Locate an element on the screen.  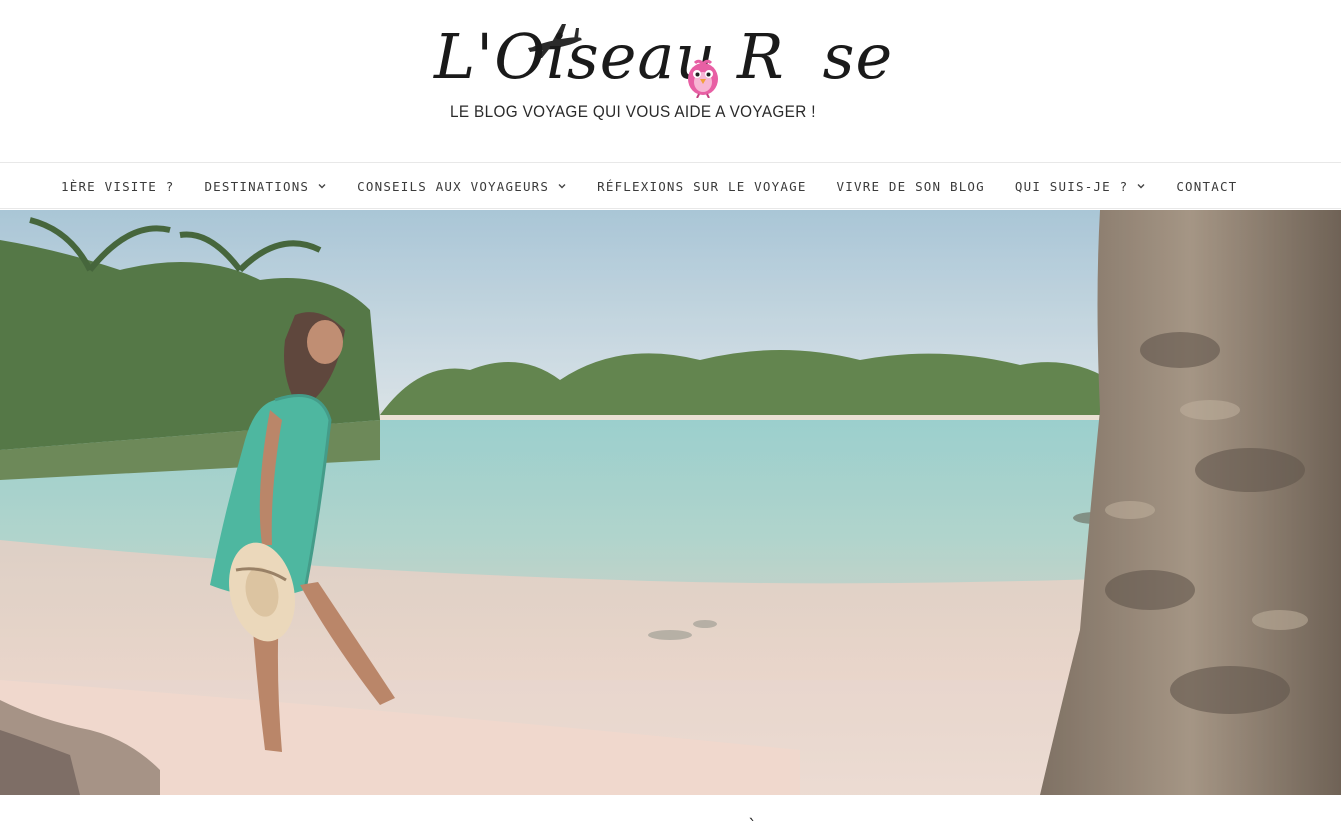
post-content-area is located at coordinates (670, 813).